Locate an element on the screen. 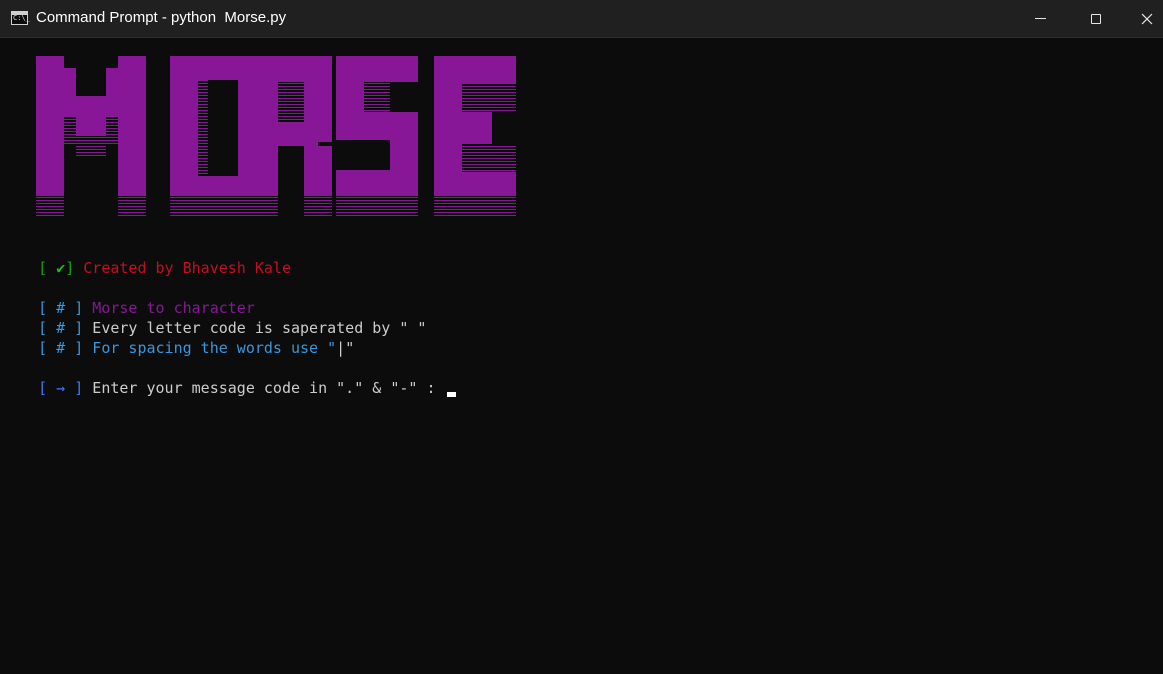 The image size is (1163, 674). bracket-close: ] is located at coordinates (70, 268).